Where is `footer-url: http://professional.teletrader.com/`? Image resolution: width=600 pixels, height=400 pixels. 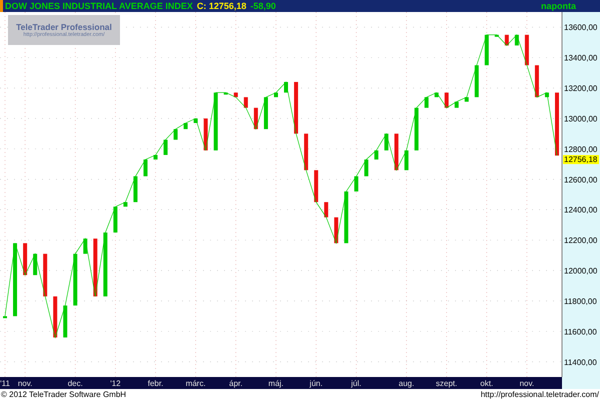
footer-url: http://professional.teletrader.com/ is located at coordinates (539, 394).